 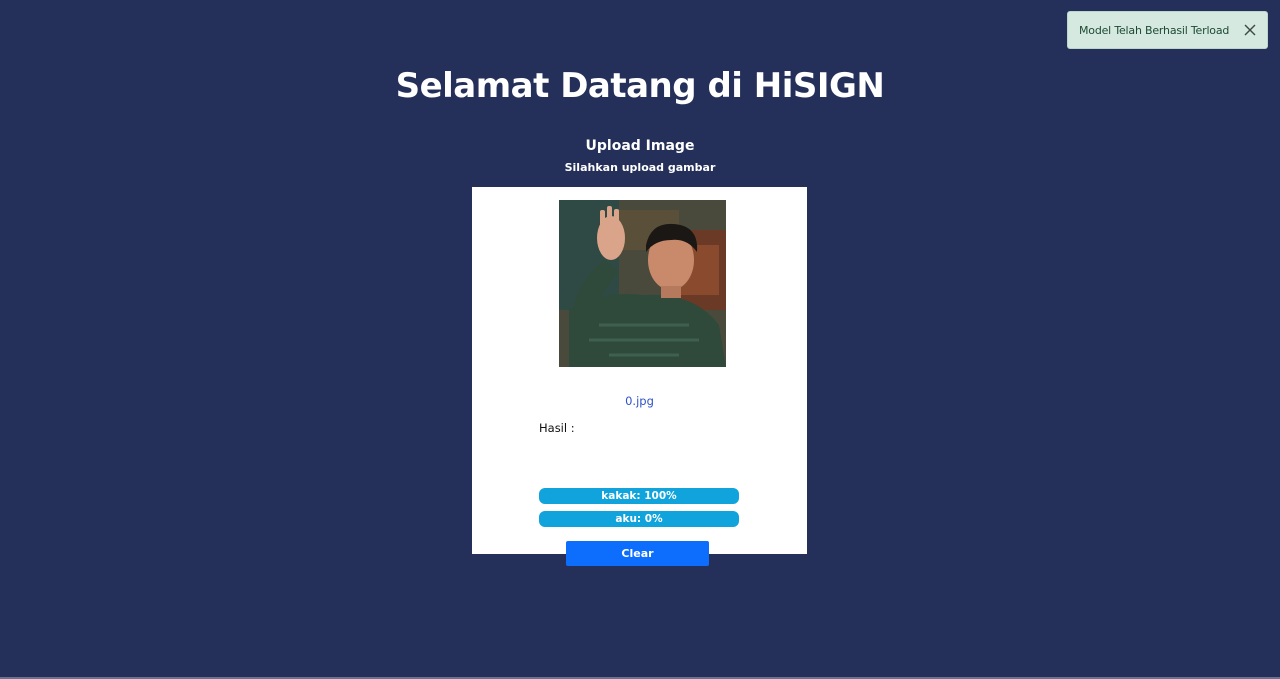 I want to click on page-title: Selamat Datang di HiSIGN, so click(x=640, y=86).